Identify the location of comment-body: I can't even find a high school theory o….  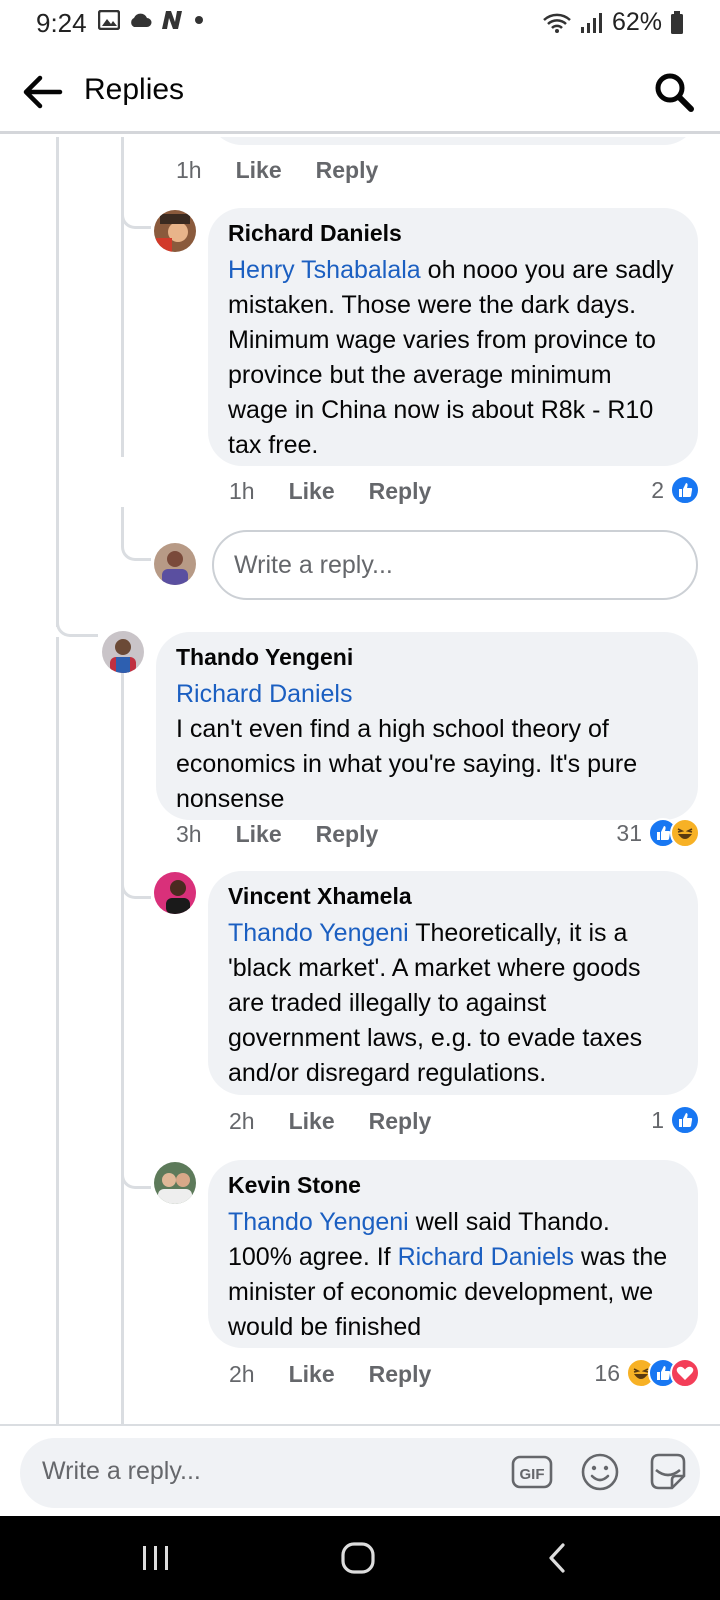
(407, 764).